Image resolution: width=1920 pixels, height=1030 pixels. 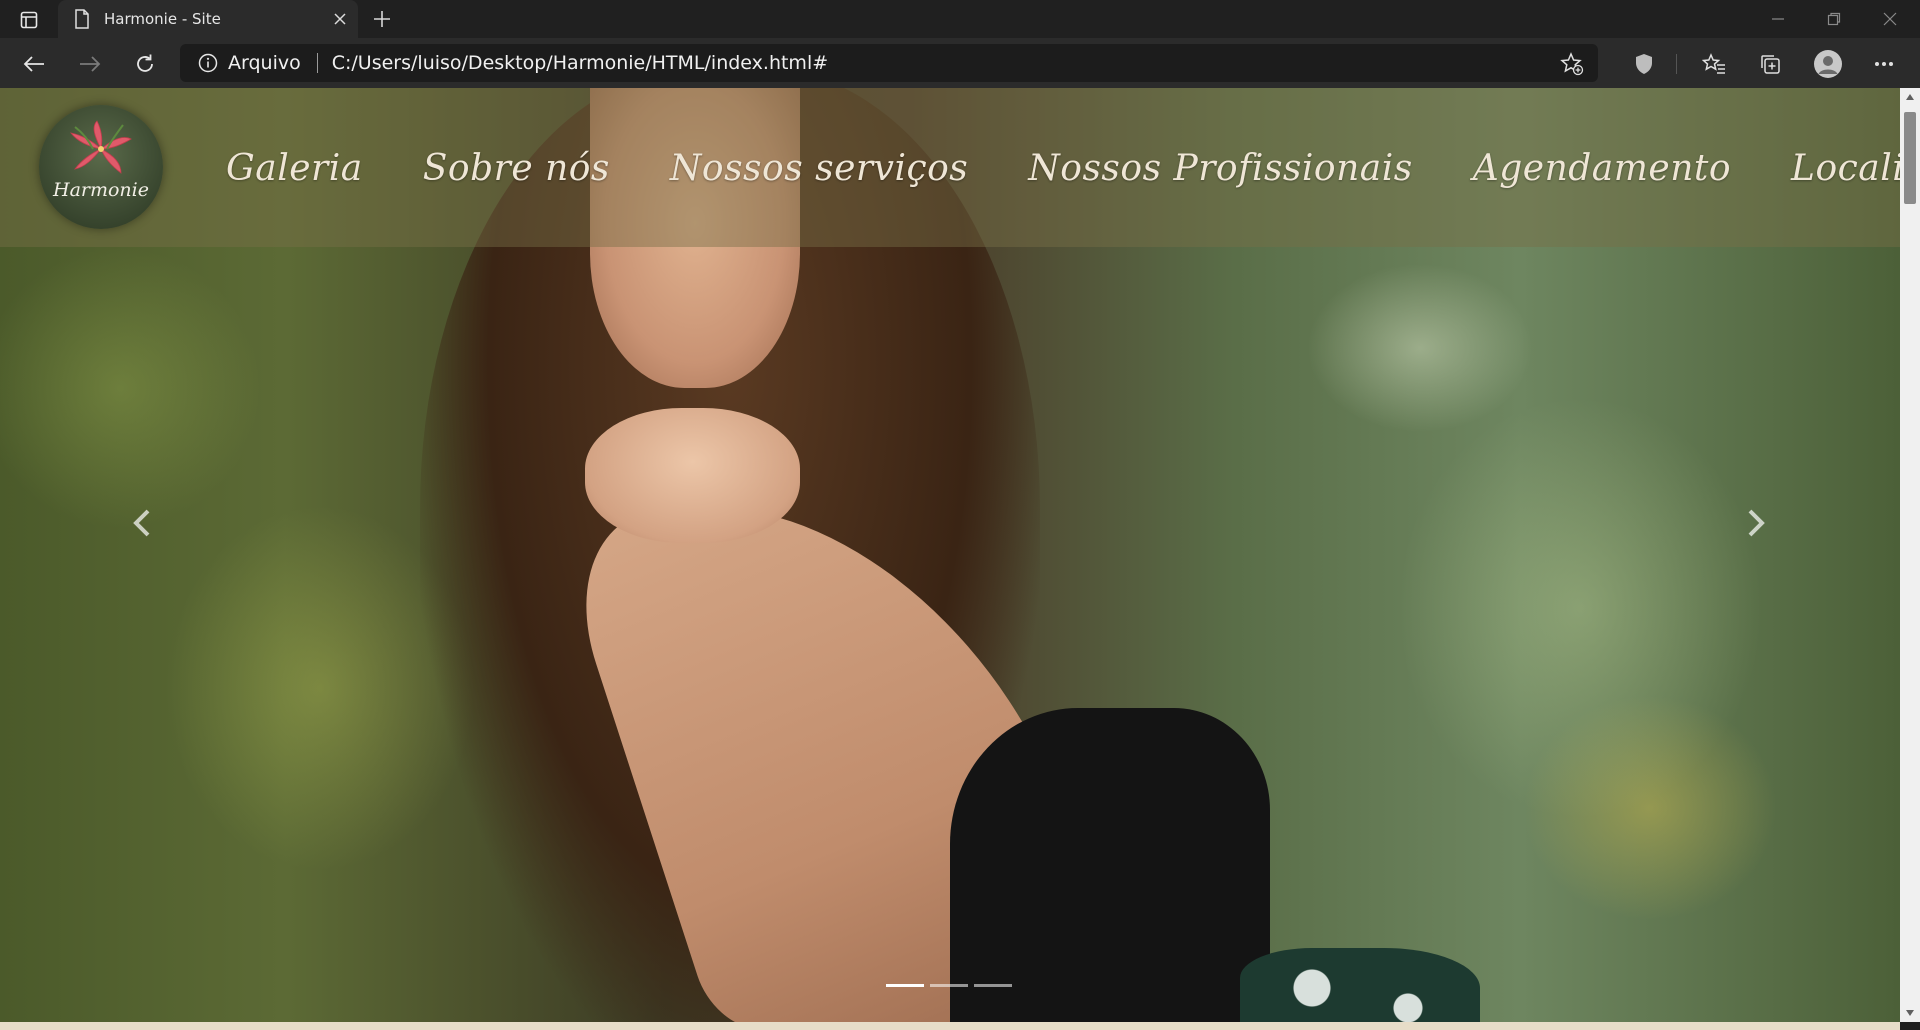 What do you see at coordinates (1644, 64) in the screenshot?
I see `tracking-prevention-icon` at bounding box center [1644, 64].